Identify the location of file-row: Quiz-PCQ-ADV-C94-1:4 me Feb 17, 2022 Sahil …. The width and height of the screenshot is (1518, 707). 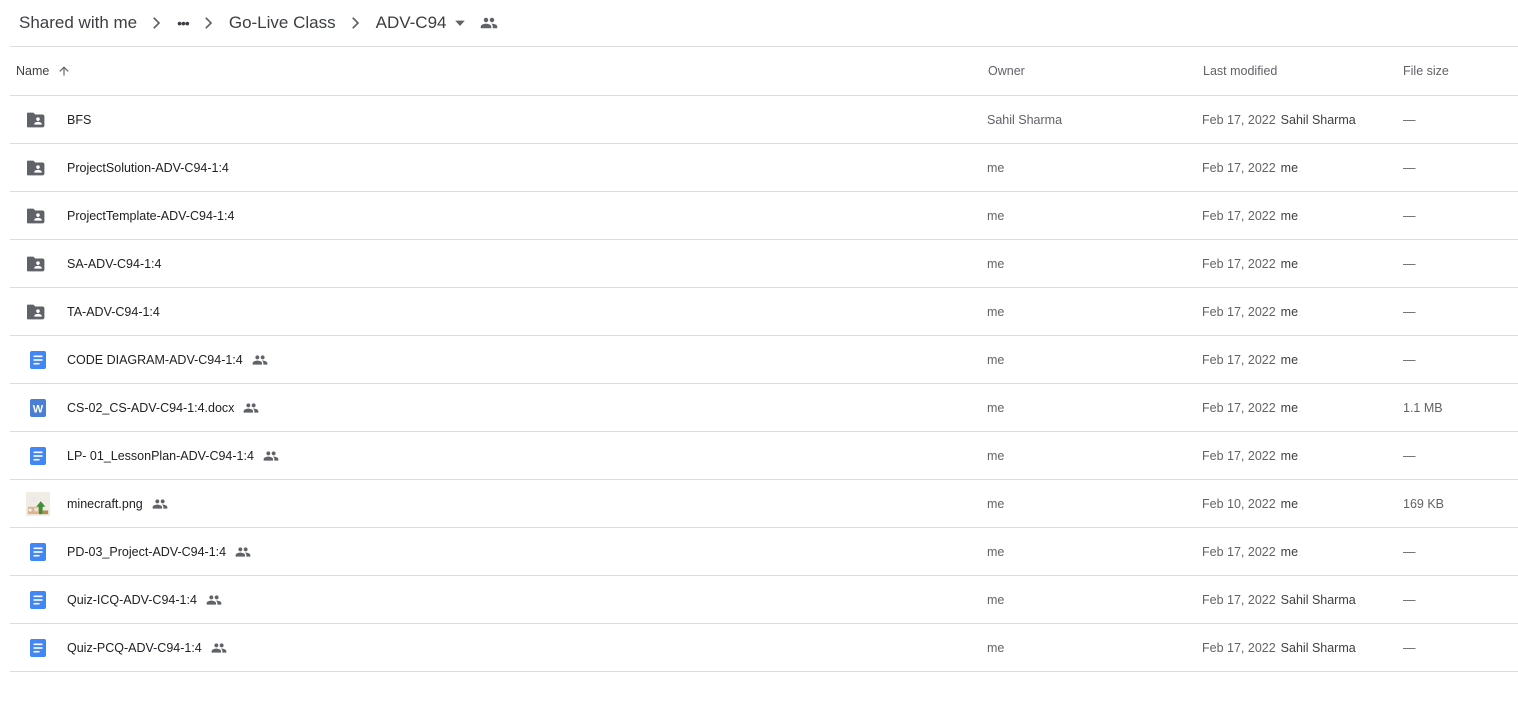
(764, 648).